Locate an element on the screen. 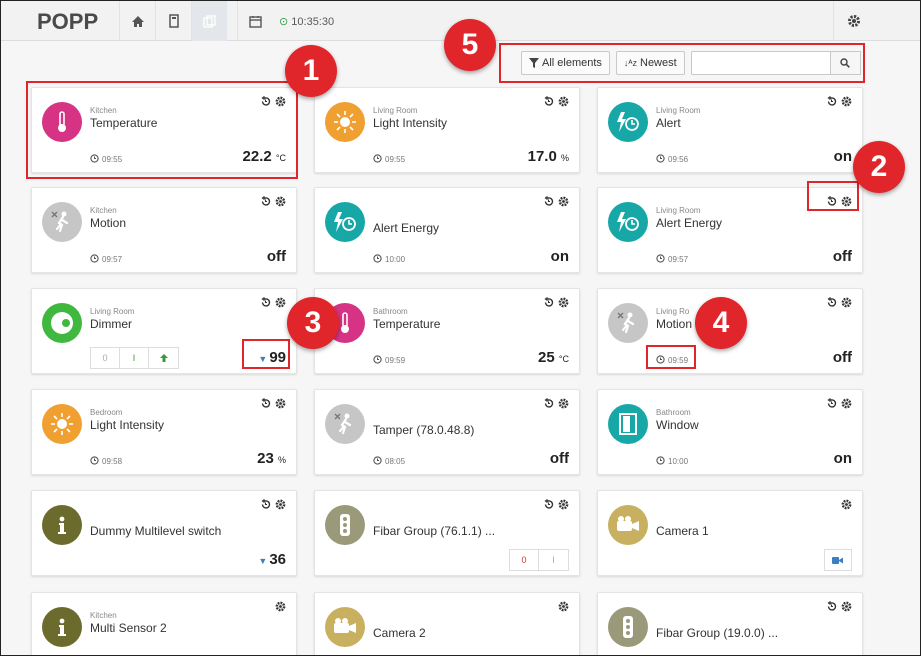 This screenshot has height=656, width=921. elements-button is located at coordinates (209, 21).